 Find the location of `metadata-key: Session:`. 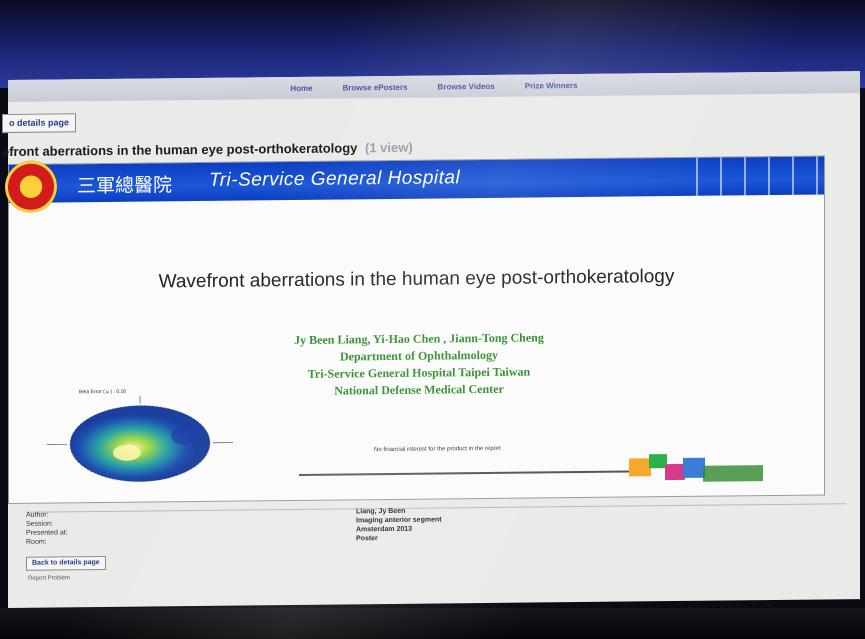

metadata-key: Session: is located at coordinates (39, 524).